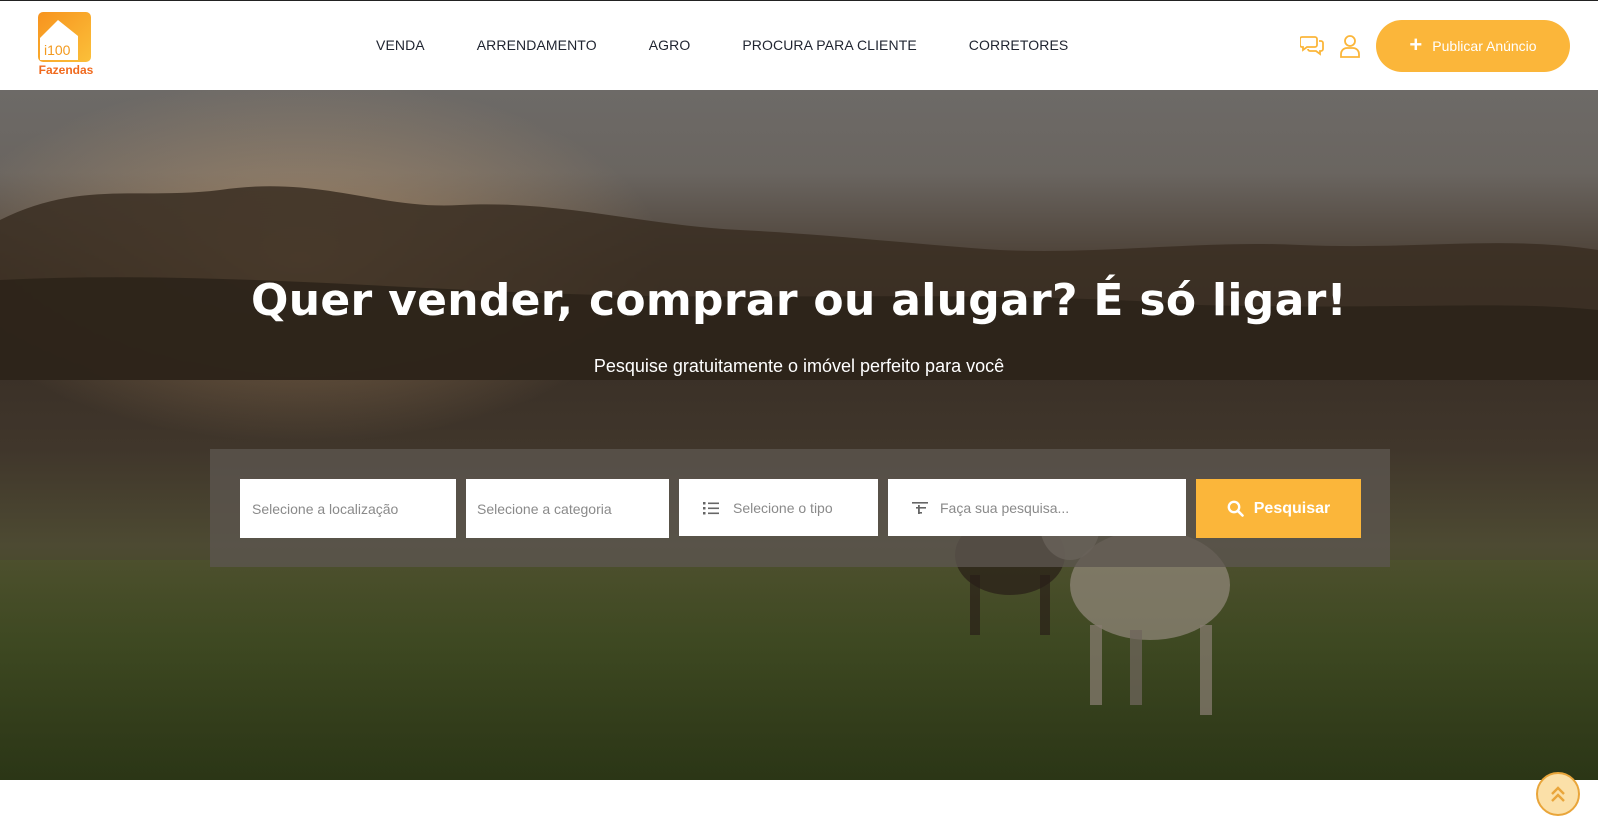  What do you see at coordinates (64, 37) in the screenshot?
I see `logo-house-icon: i100` at bounding box center [64, 37].